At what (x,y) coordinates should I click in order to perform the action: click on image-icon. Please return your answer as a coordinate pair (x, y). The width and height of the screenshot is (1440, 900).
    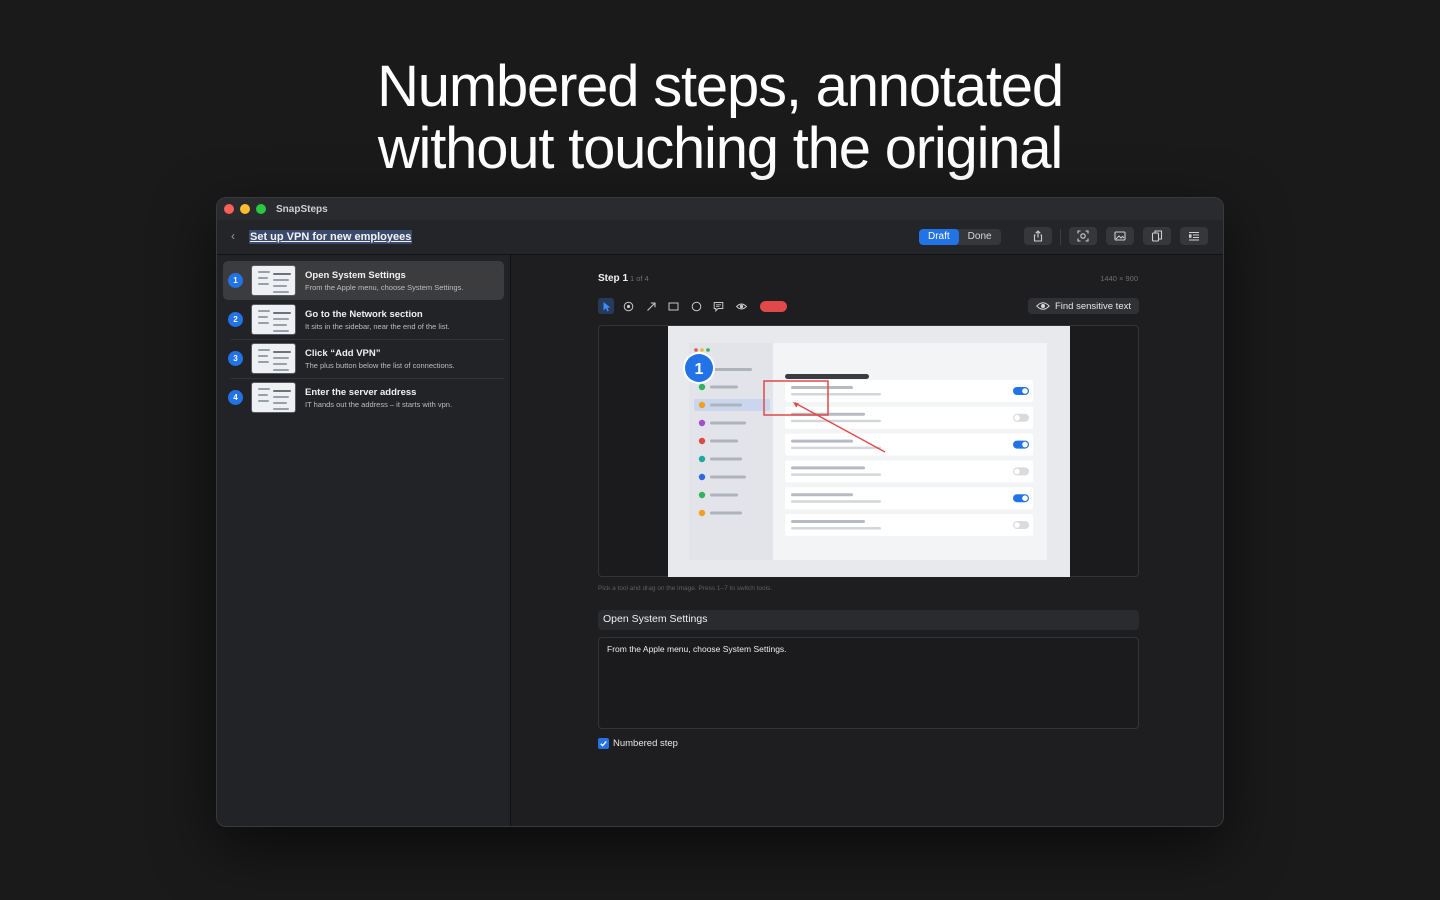
    Looking at the image, I should click on (1120, 236).